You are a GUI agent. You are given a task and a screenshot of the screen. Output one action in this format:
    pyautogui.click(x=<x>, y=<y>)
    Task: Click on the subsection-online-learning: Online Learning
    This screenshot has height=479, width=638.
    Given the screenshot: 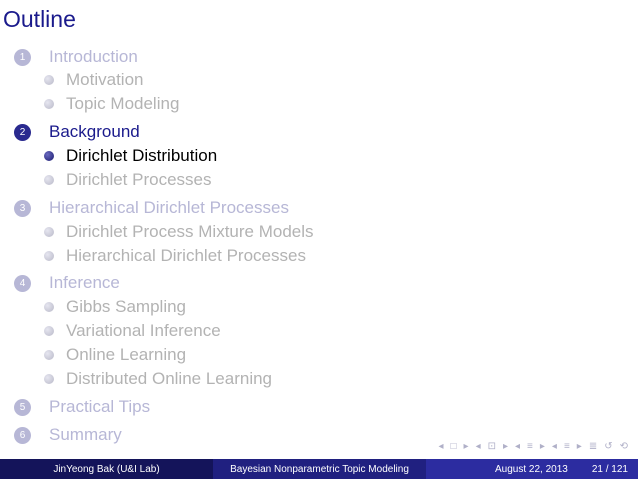 What is the action you would take?
    pyautogui.click(x=115, y=355)
    